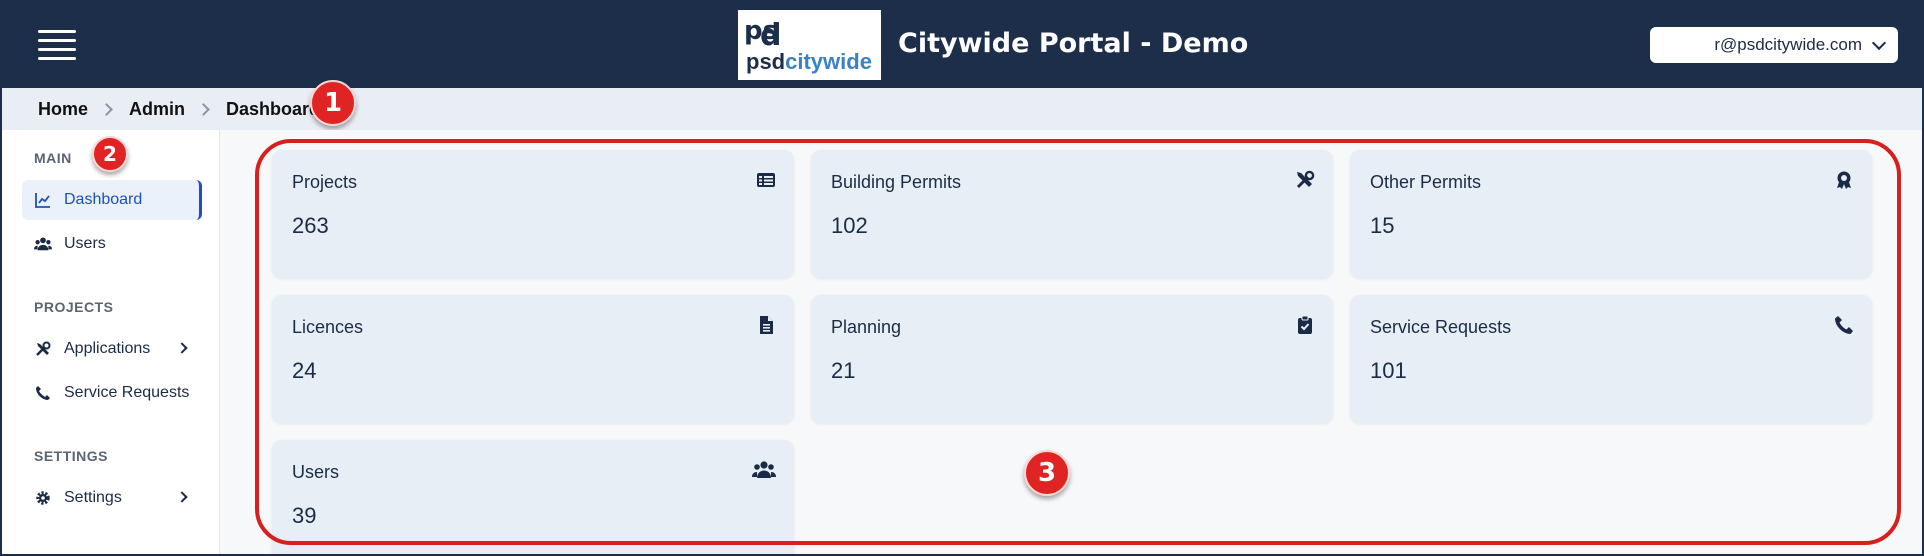  Describe the element at coordinates (43, 498) in the screenshot. I see `gear-icon` at that location.